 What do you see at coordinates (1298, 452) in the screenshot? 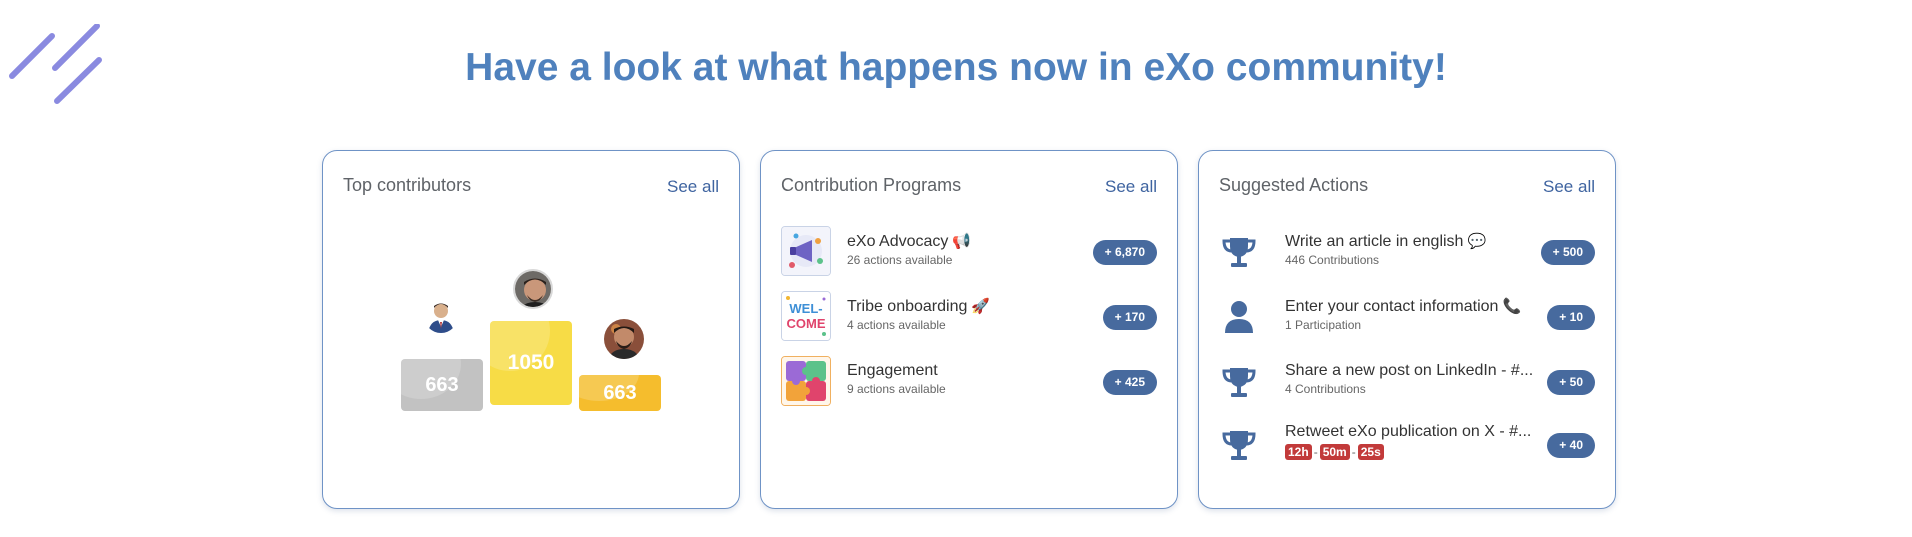
I see `timer-hours: 12h` at bounding box center [1298, 452].